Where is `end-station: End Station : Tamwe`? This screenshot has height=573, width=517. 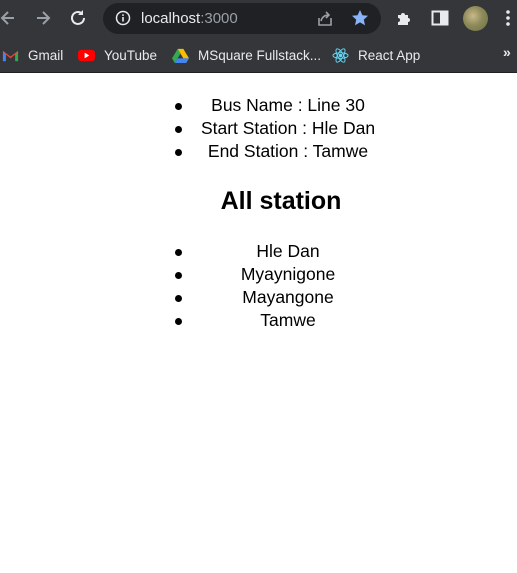 end-station: End Station : Tamwe is located at coordinates (288, 151).